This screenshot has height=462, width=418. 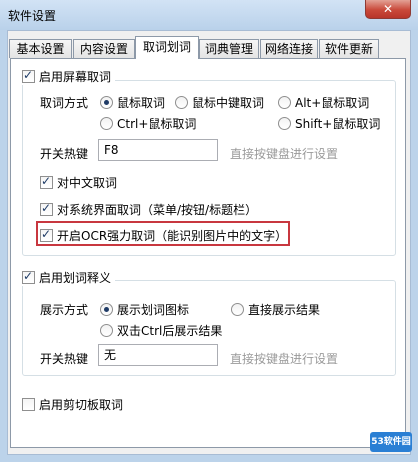 I want to click on display-method-label: 展示方式, so click(x=64, y=310).